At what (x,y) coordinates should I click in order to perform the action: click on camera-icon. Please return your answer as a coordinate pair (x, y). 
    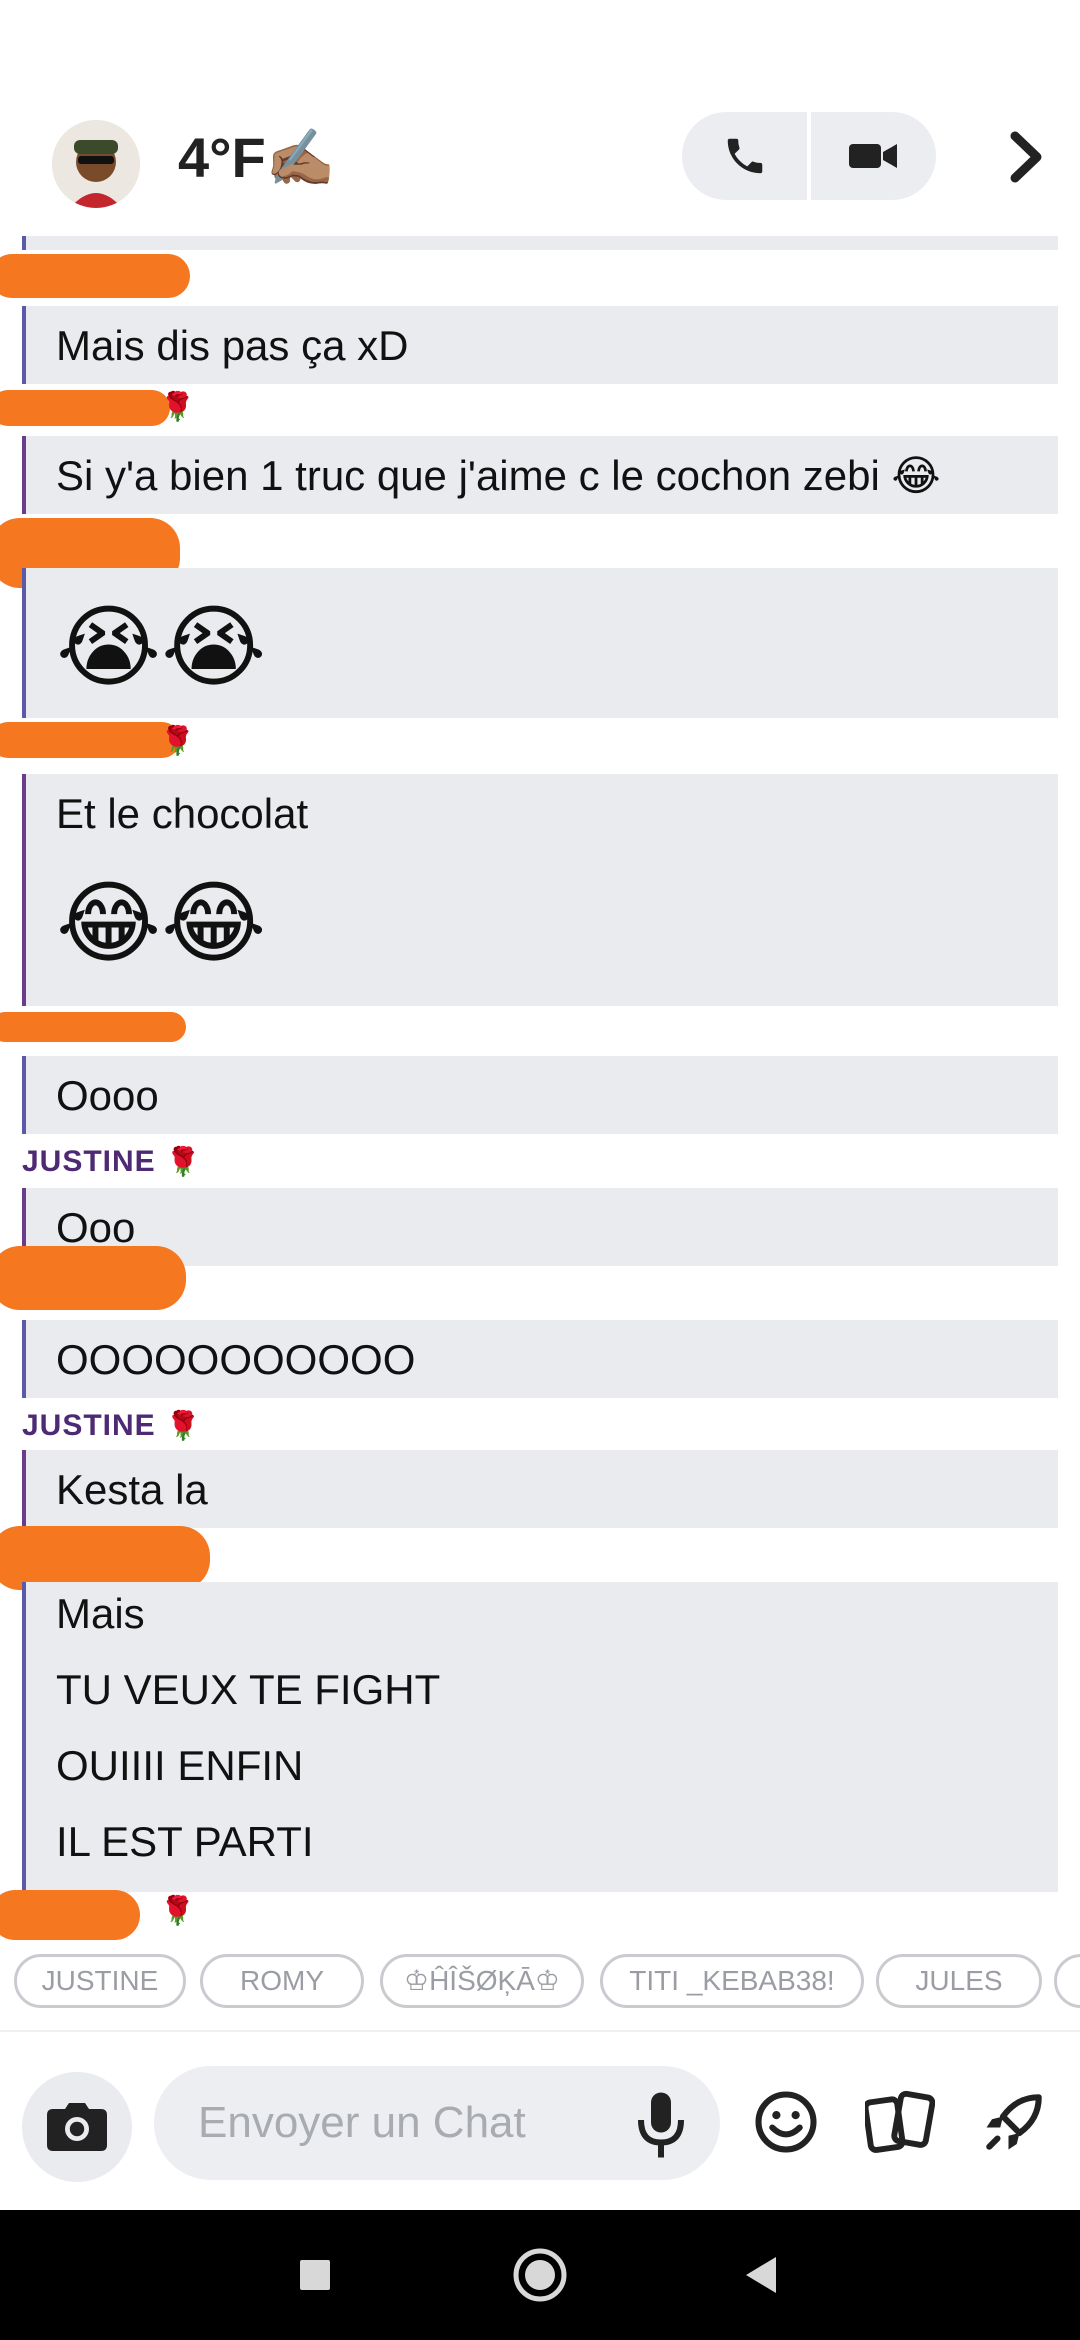
    Looking at the image, I should click on (77, 2127).